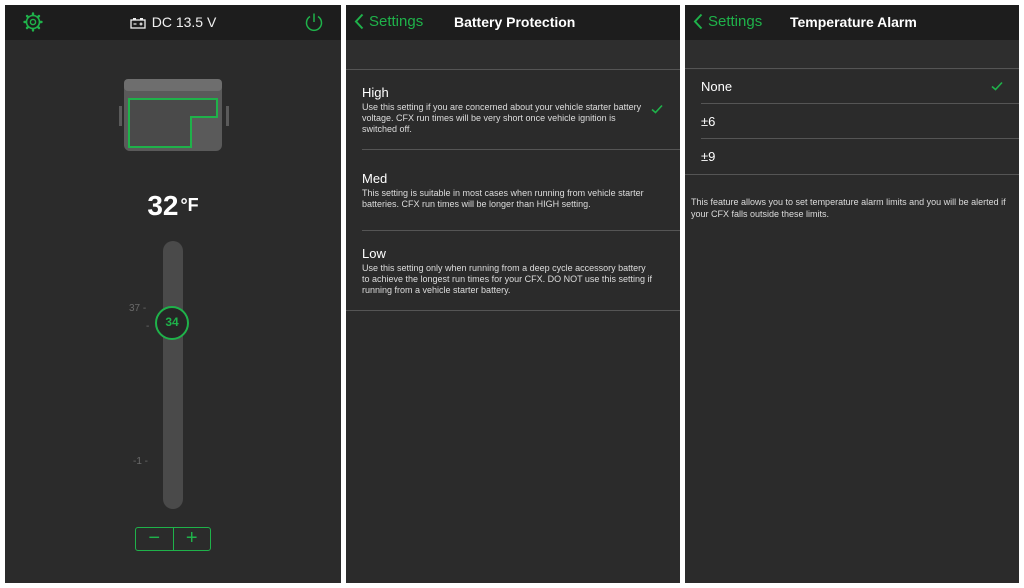 This screenshot has height=588, width=1024. Describe the element at coordinates (708, 121) in the screenshot. I see `option-plus-minus-6: ±6` at that location.